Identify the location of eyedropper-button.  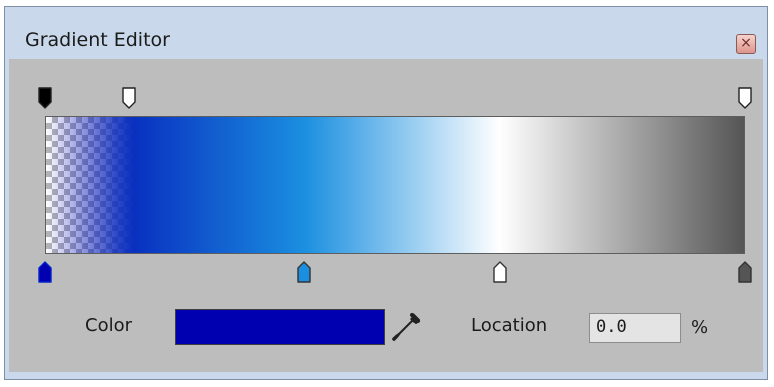
(407, 327).